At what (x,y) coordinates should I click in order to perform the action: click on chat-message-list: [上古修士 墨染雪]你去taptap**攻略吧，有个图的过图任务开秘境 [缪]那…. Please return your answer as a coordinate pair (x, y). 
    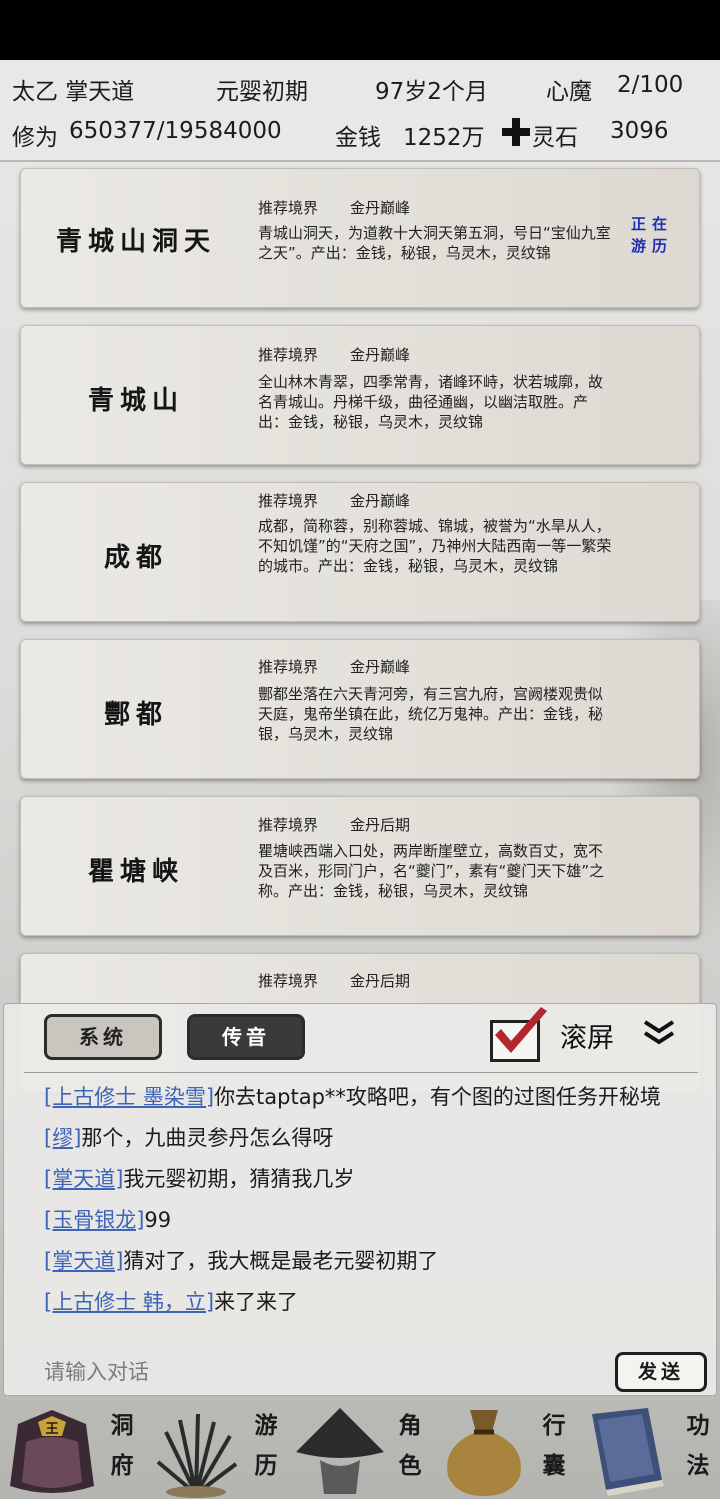
    Looking at the image, I should click on (364, 1205).